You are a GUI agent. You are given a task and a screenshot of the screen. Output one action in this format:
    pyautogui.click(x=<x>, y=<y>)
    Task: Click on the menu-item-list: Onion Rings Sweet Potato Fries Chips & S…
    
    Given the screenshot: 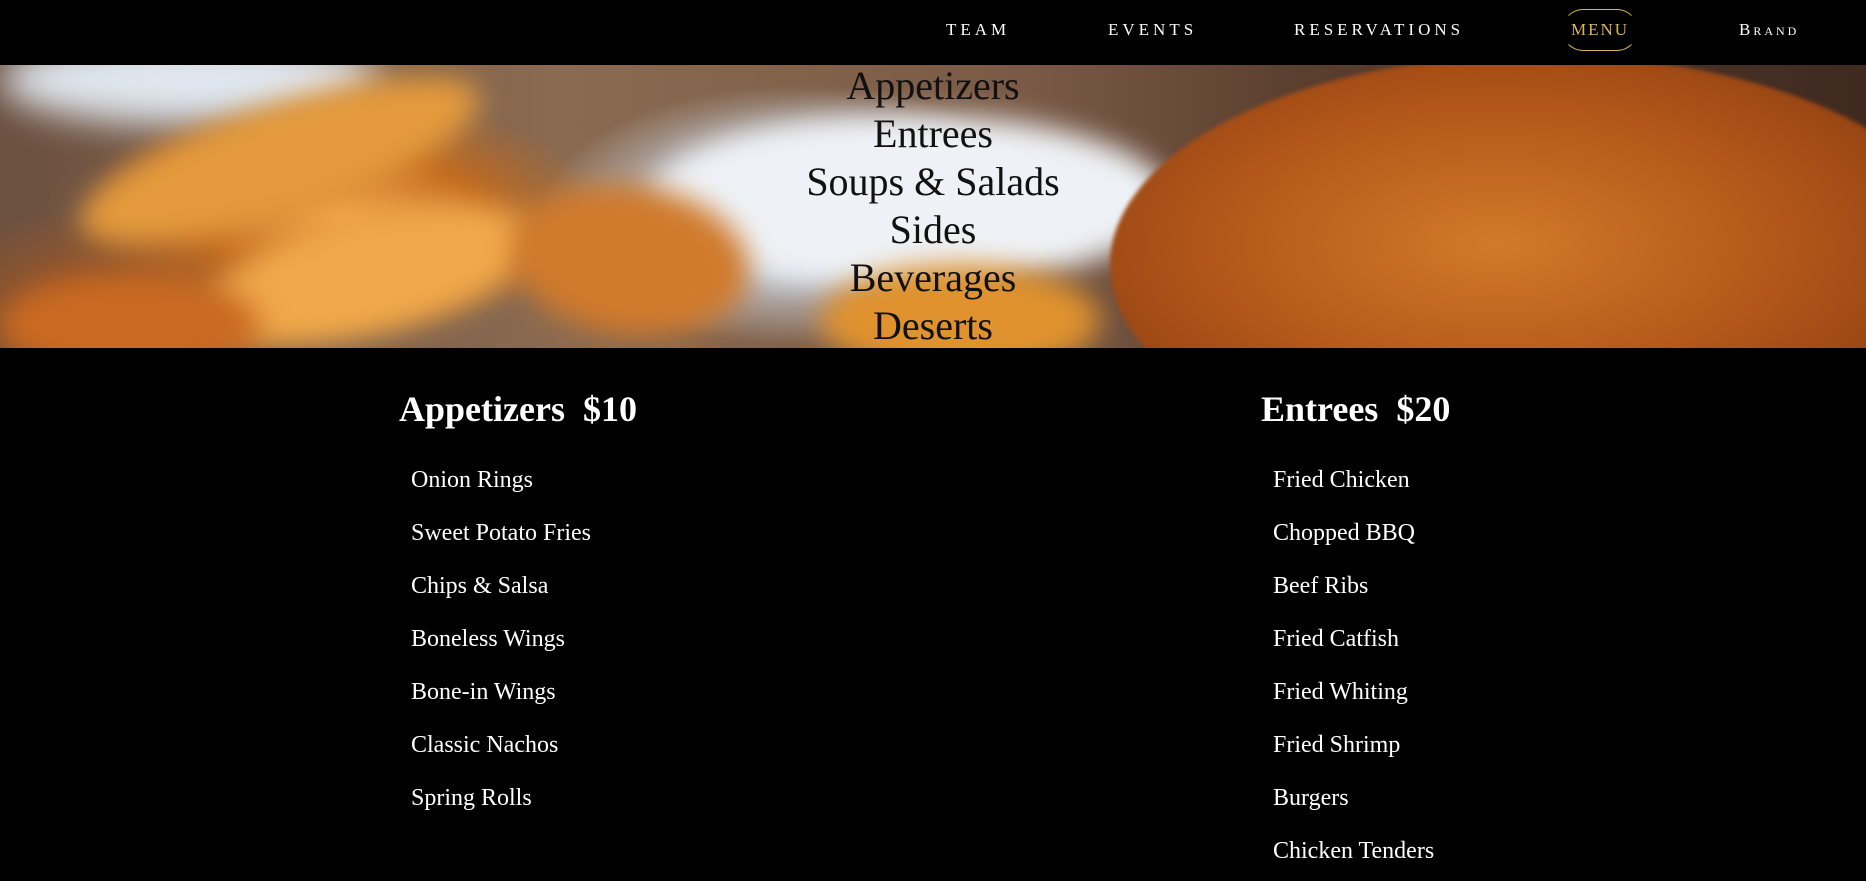 What is the action you would take?
    pyautogui.click(x=524, y=639)
    